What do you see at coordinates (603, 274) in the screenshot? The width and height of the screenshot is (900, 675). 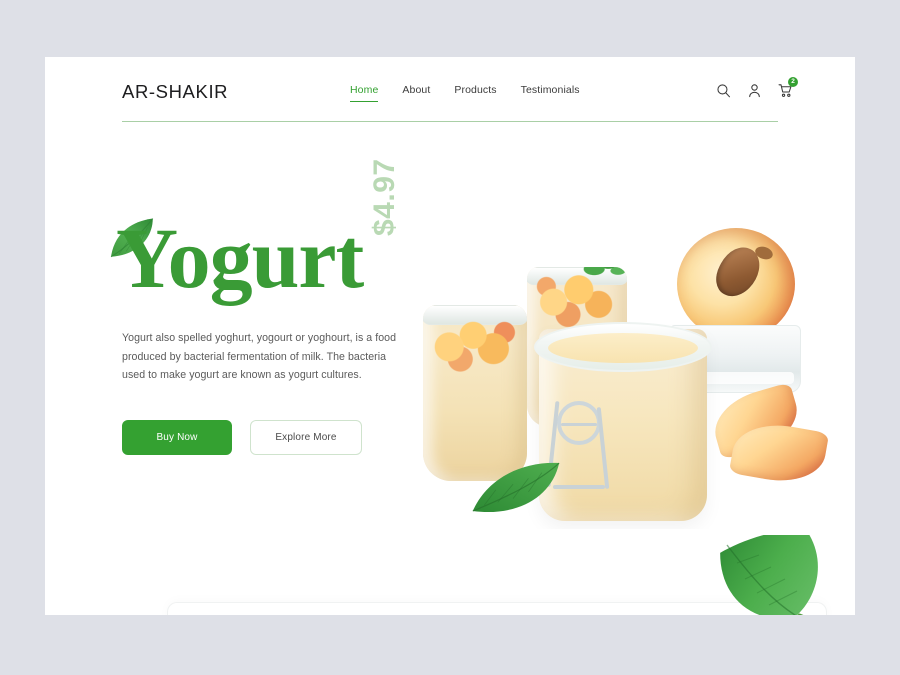 I see `mint-sprig` at bounding box center [603, 274].